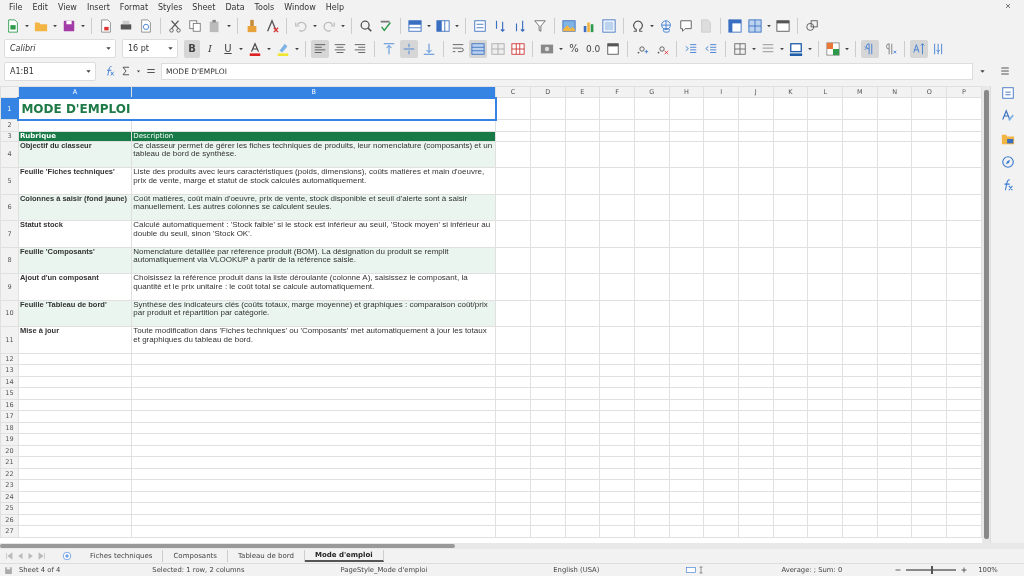 The height and width of the screenshot is (576, 1024). Describe the element at coordinates (320, 48) in the screenshot. I see `align-left-icon` at that location.